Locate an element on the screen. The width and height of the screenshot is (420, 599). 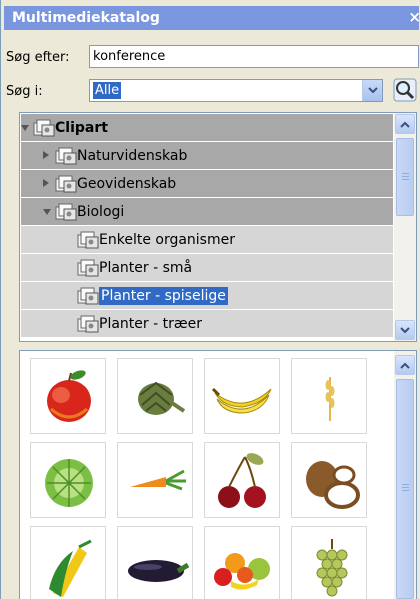
tree-item-label: Geovidenskab is located at coordinates (127, 184).